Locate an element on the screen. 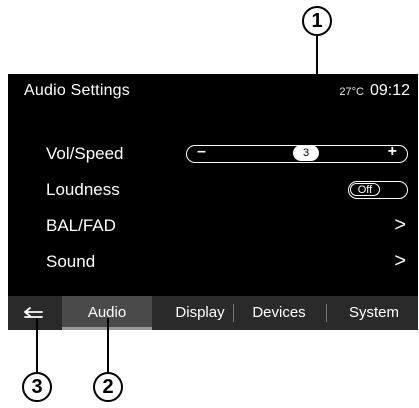 The image size is (419, 408). sound-label: Sound is located at coordinates (71, 261).